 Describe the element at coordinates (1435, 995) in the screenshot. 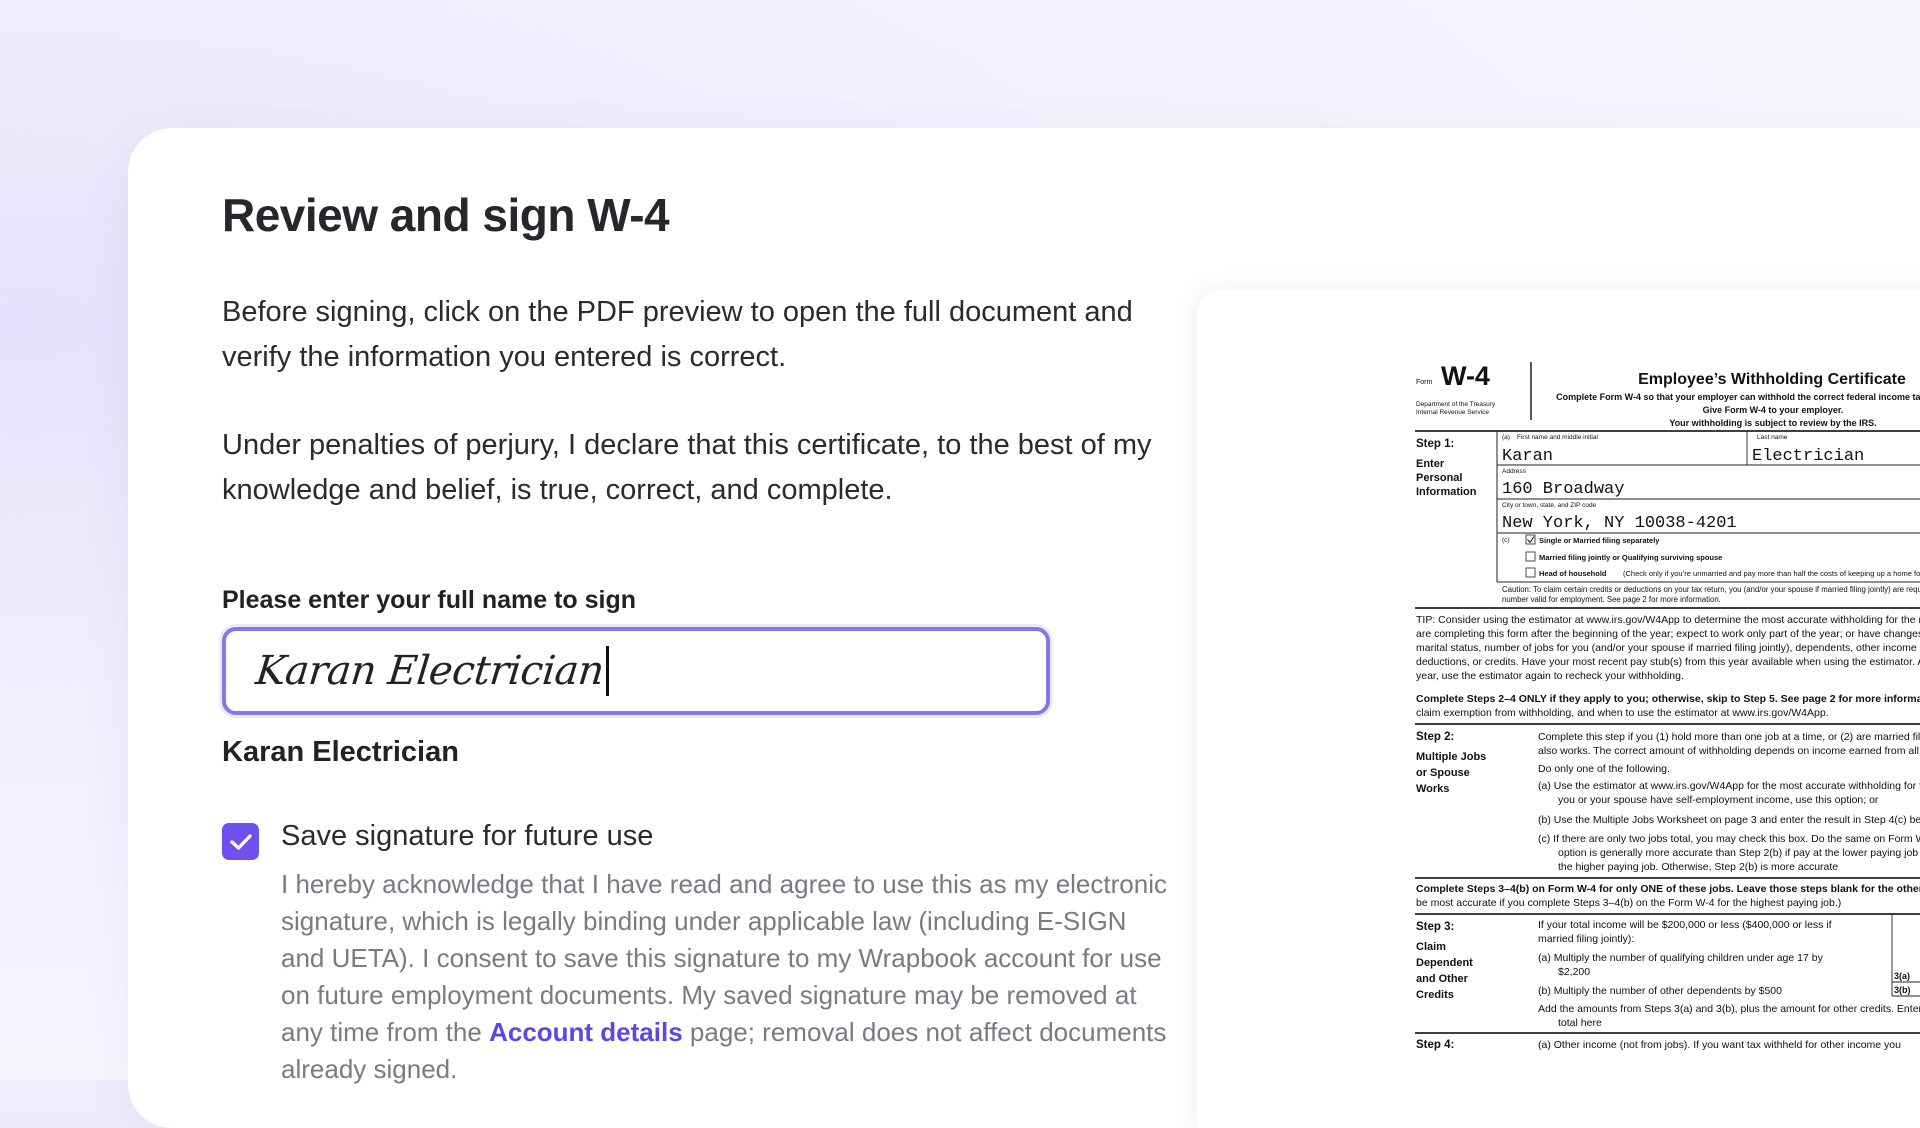

I see `step3-desc-4: Credits` at that location.